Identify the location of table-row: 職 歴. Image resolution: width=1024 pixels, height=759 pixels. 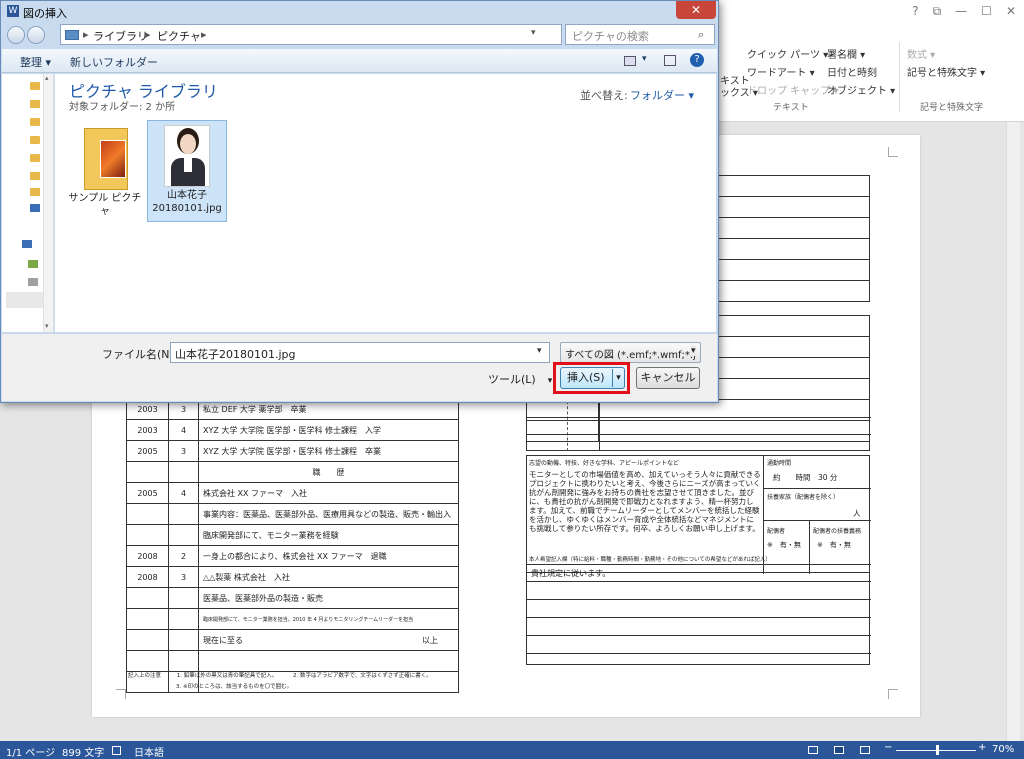
(292, 472).